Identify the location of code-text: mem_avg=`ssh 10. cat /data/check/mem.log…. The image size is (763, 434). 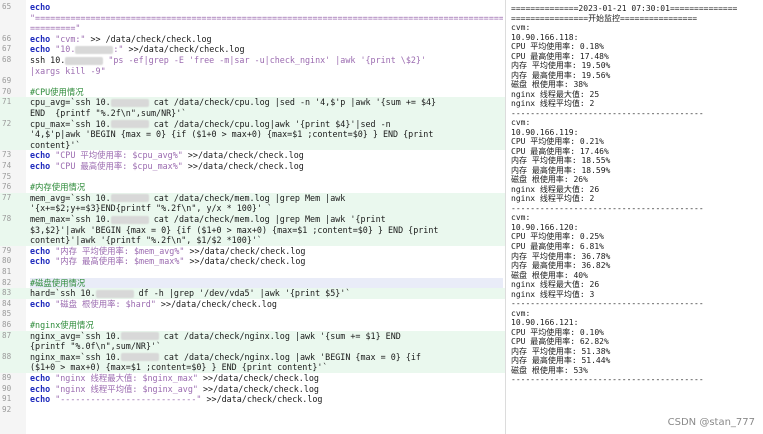
(266, 198).